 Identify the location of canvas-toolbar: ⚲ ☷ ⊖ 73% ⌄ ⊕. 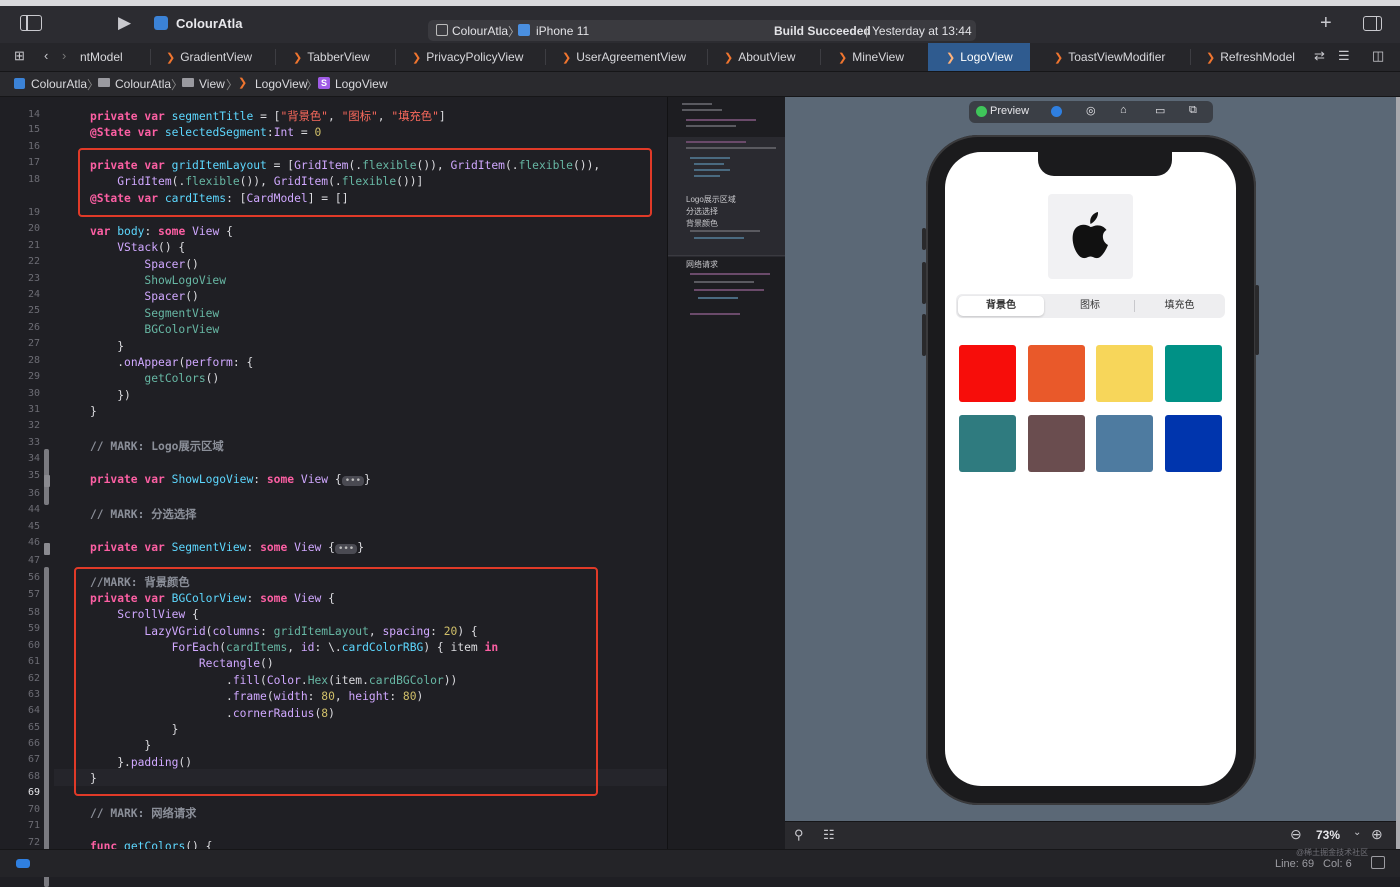
(1090, 835).